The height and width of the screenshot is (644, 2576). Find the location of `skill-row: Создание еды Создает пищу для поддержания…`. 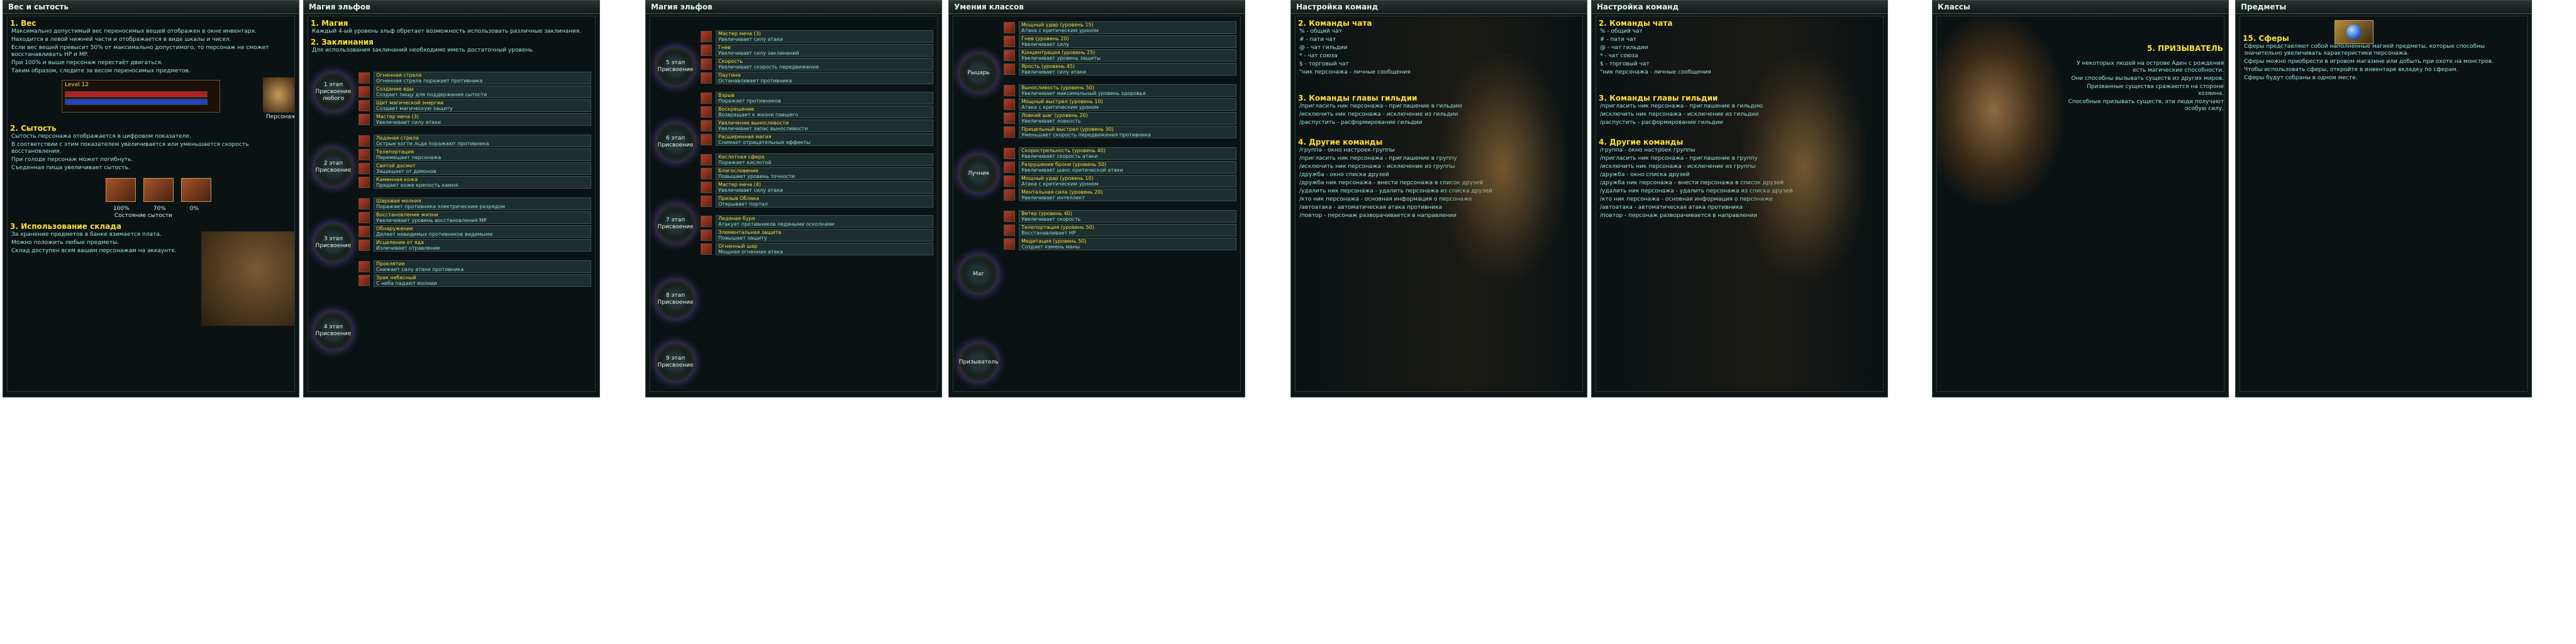

skill-row: Создание еды Создает пищу для поддержания… is located at coordinates (474, 92).